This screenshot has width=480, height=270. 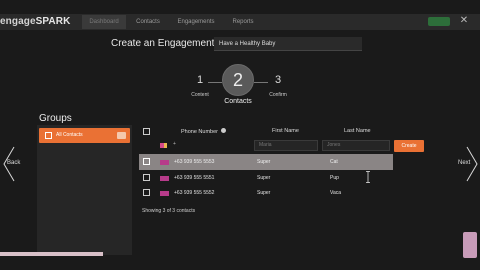 I want to click on nav-item-contacts: Contacts, so click(x=148, y=22).